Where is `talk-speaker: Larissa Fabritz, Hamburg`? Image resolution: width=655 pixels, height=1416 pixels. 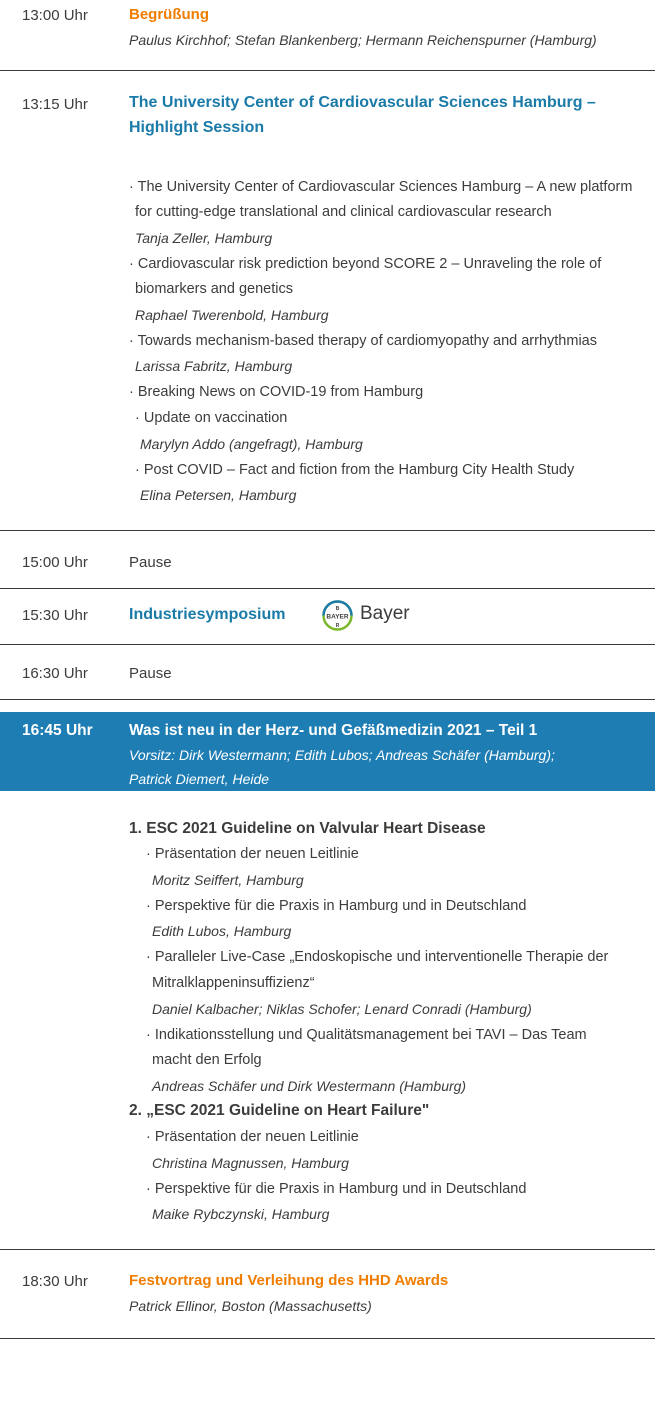
talk-speaker: Larissa Fabritz, Hamburg is located at coordinates (214, 366).